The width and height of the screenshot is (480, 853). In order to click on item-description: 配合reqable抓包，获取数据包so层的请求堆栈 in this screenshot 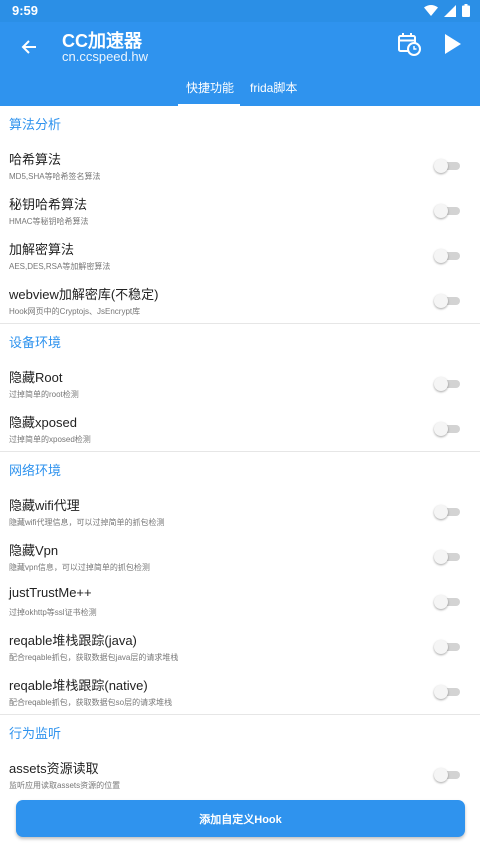, I will do `click(91, 702)`.